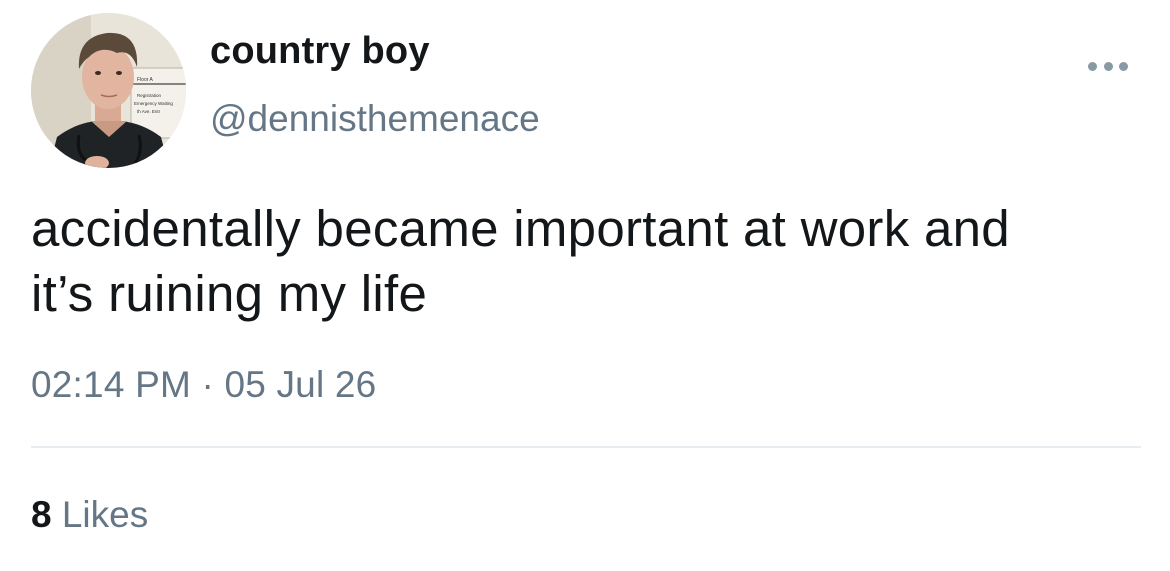  What do you see at coordinates (41, 514) in the screenshot?
I see `likes-count: 8` at bounding box center [41, 514].